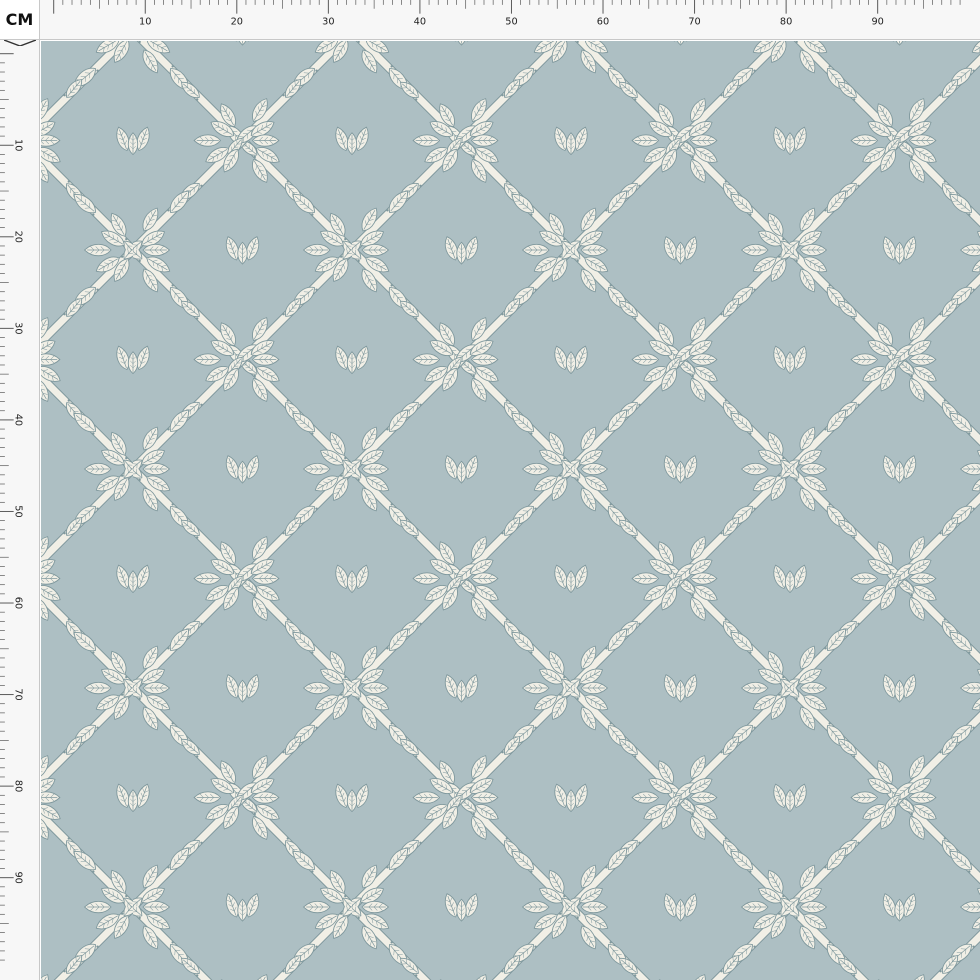 This screenshot has height=980, width=980. I want to click on unit-label-text: CM, so click(19, 19).